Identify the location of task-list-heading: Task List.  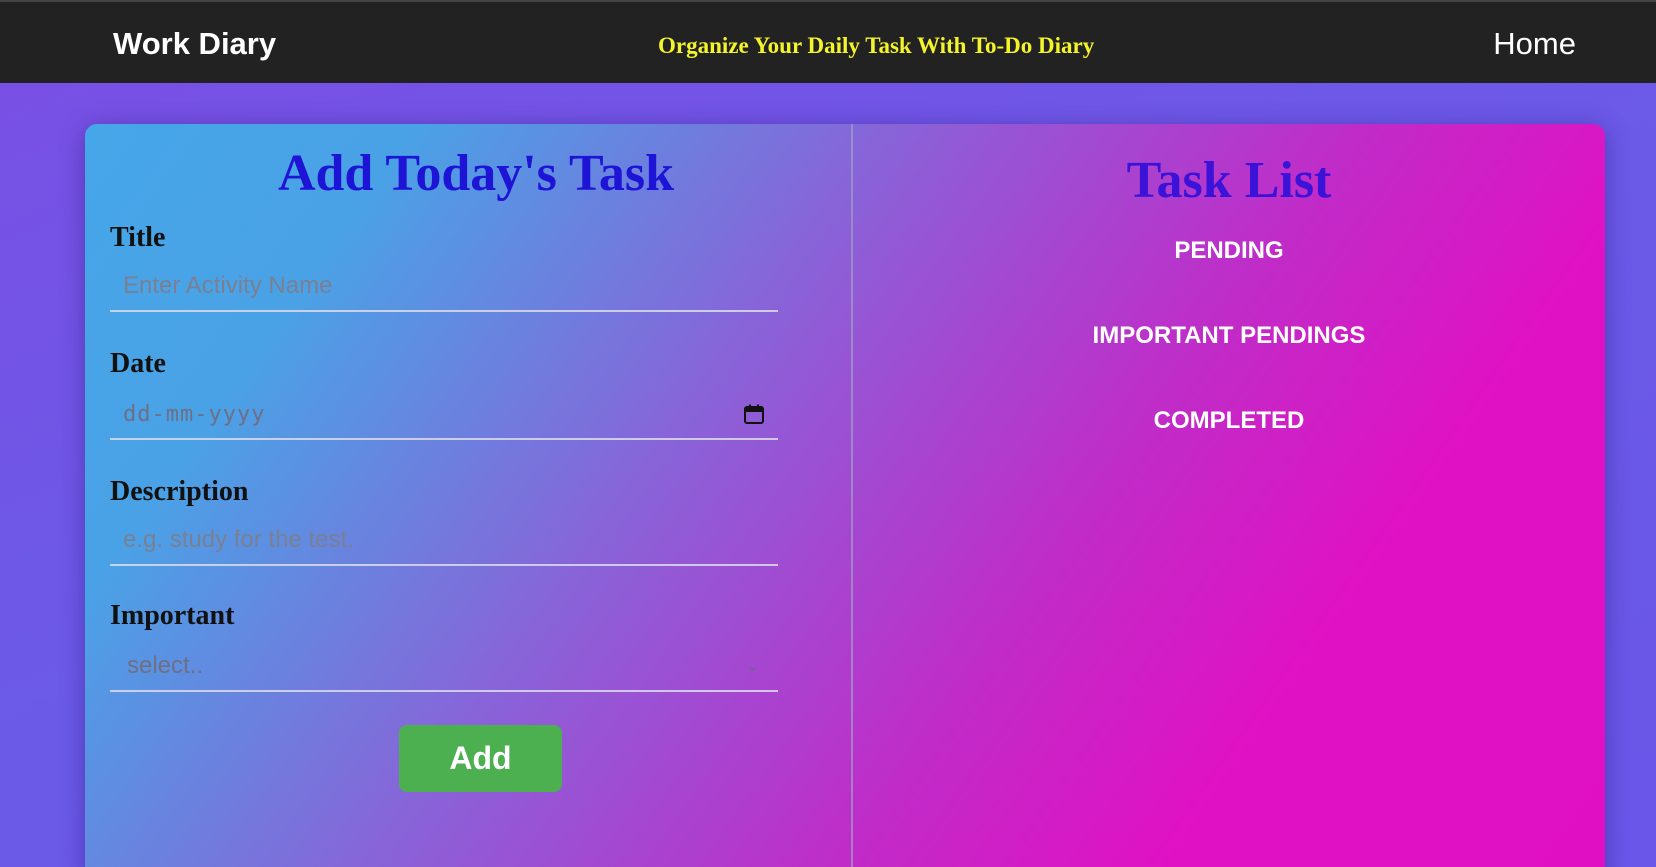
(1229, 180).